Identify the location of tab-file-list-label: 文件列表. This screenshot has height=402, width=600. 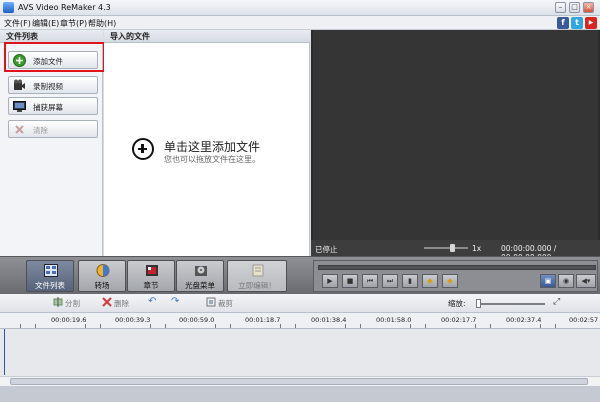
(50, 285).